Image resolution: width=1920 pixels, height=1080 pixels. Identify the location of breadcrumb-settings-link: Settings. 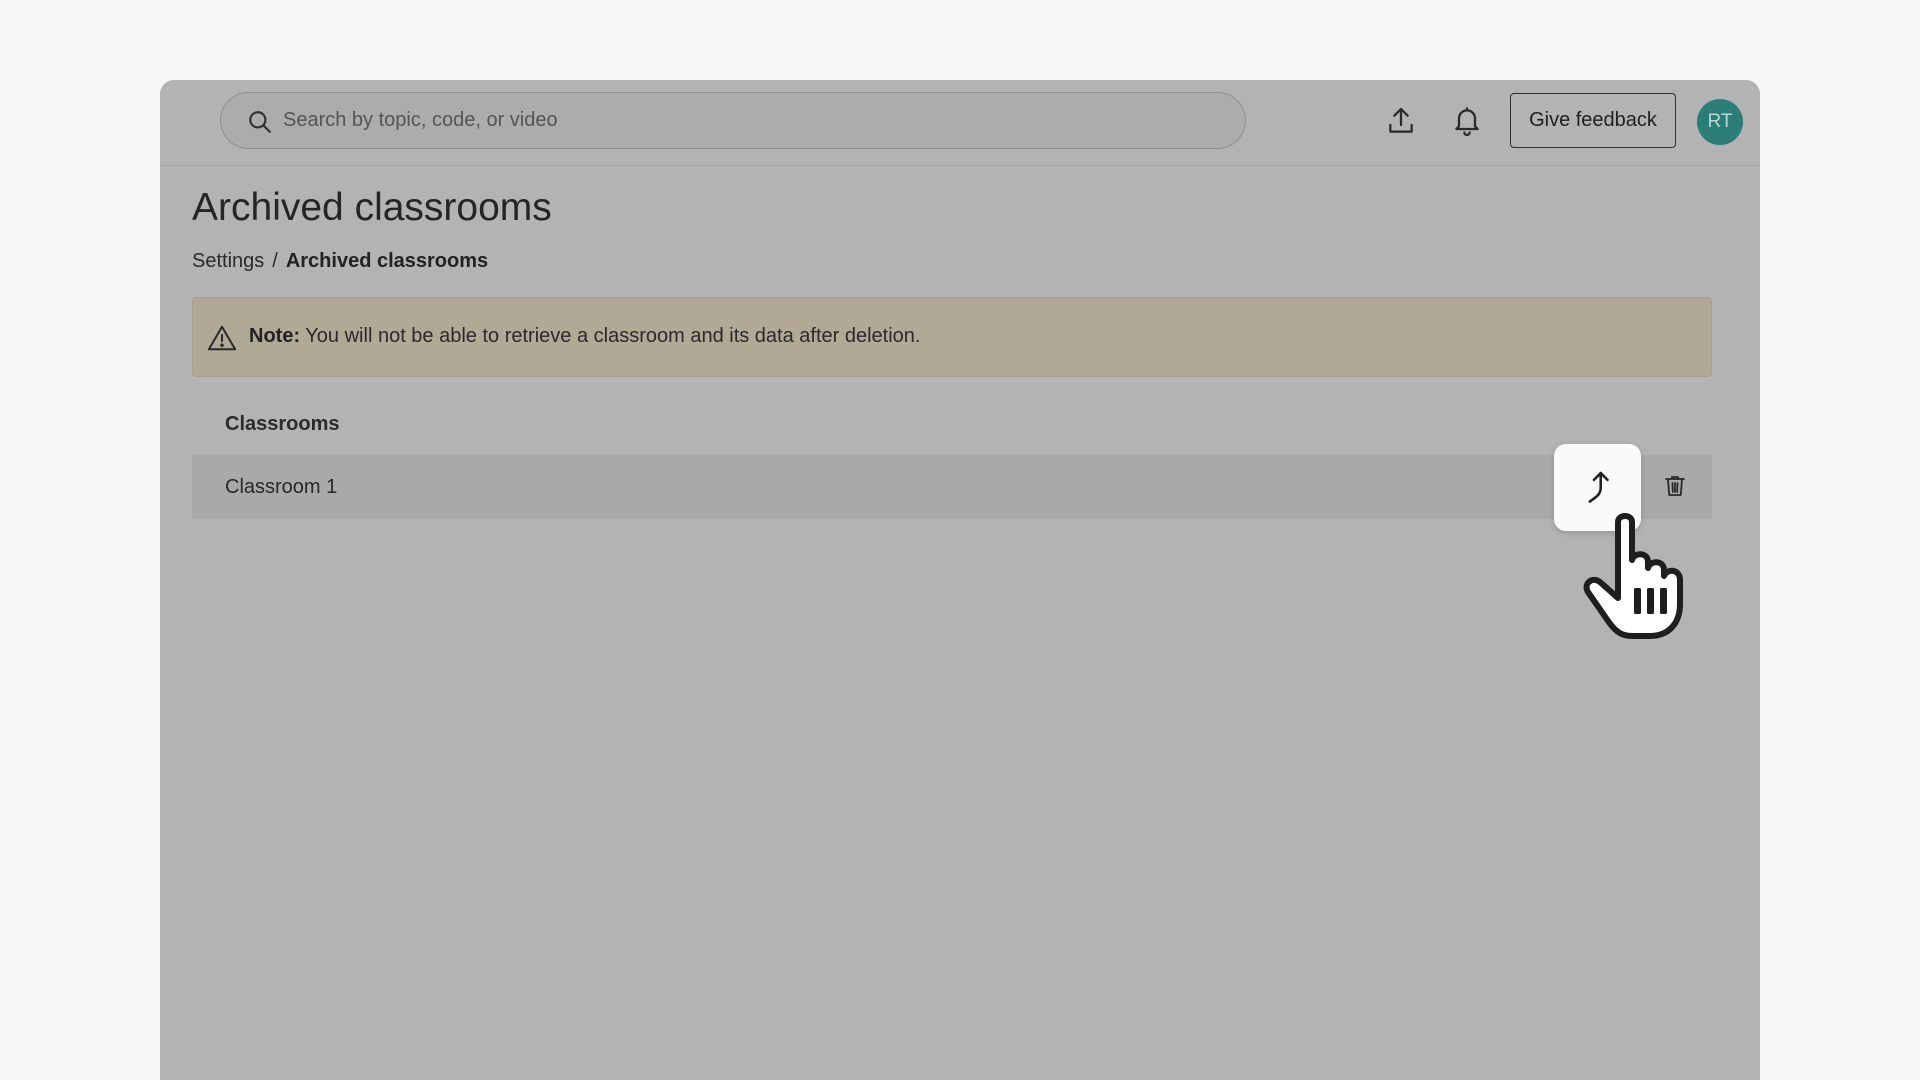
(228, 261).